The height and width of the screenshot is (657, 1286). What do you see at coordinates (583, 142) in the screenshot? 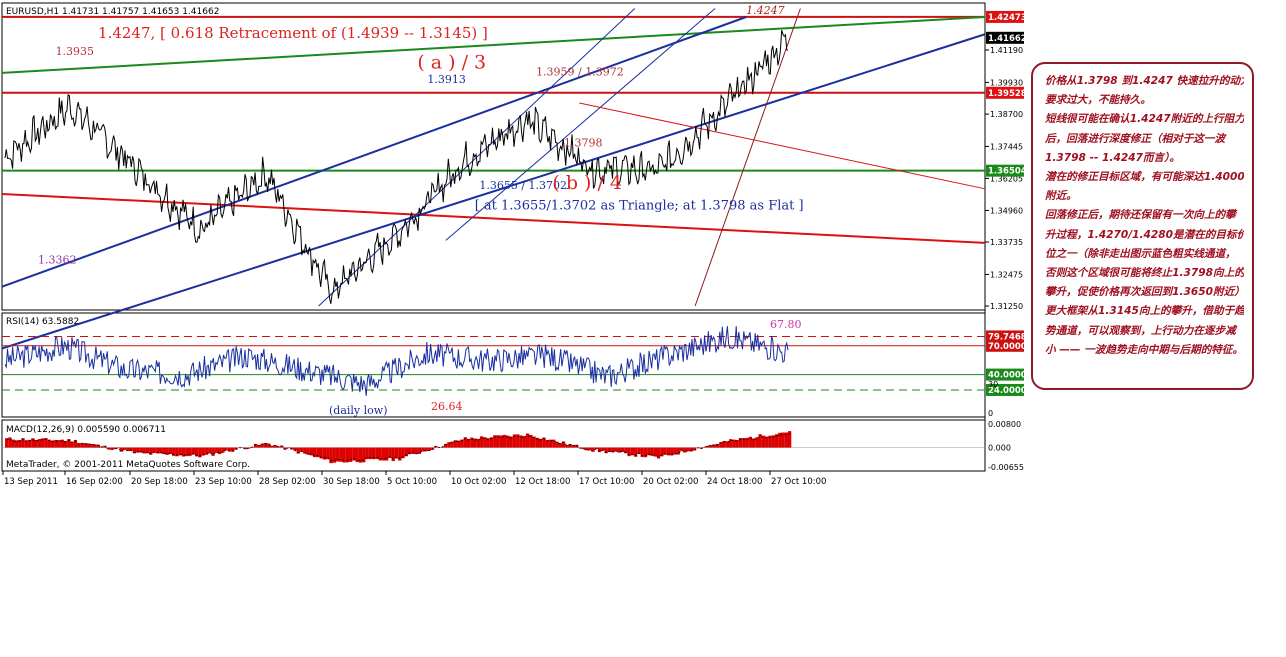
I see `price-annotation: 1.3798` at bounding box center [583, 142].